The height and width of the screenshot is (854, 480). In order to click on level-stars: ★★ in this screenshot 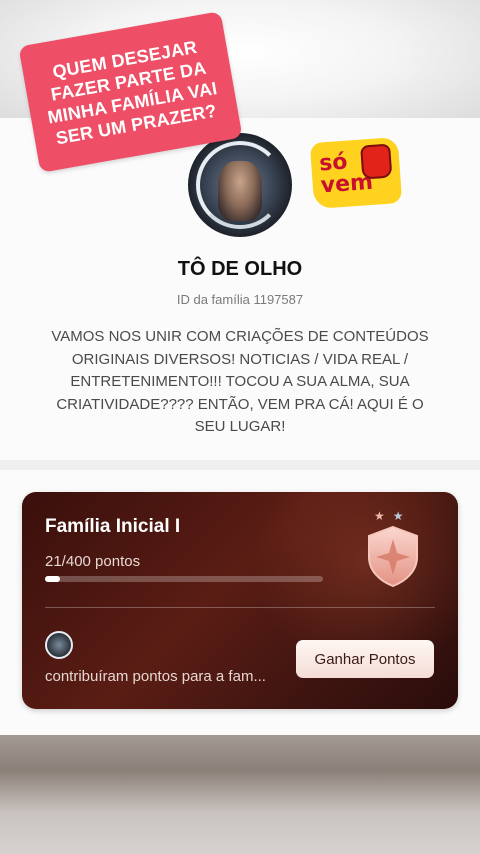, I will do `click(393, 516)`.